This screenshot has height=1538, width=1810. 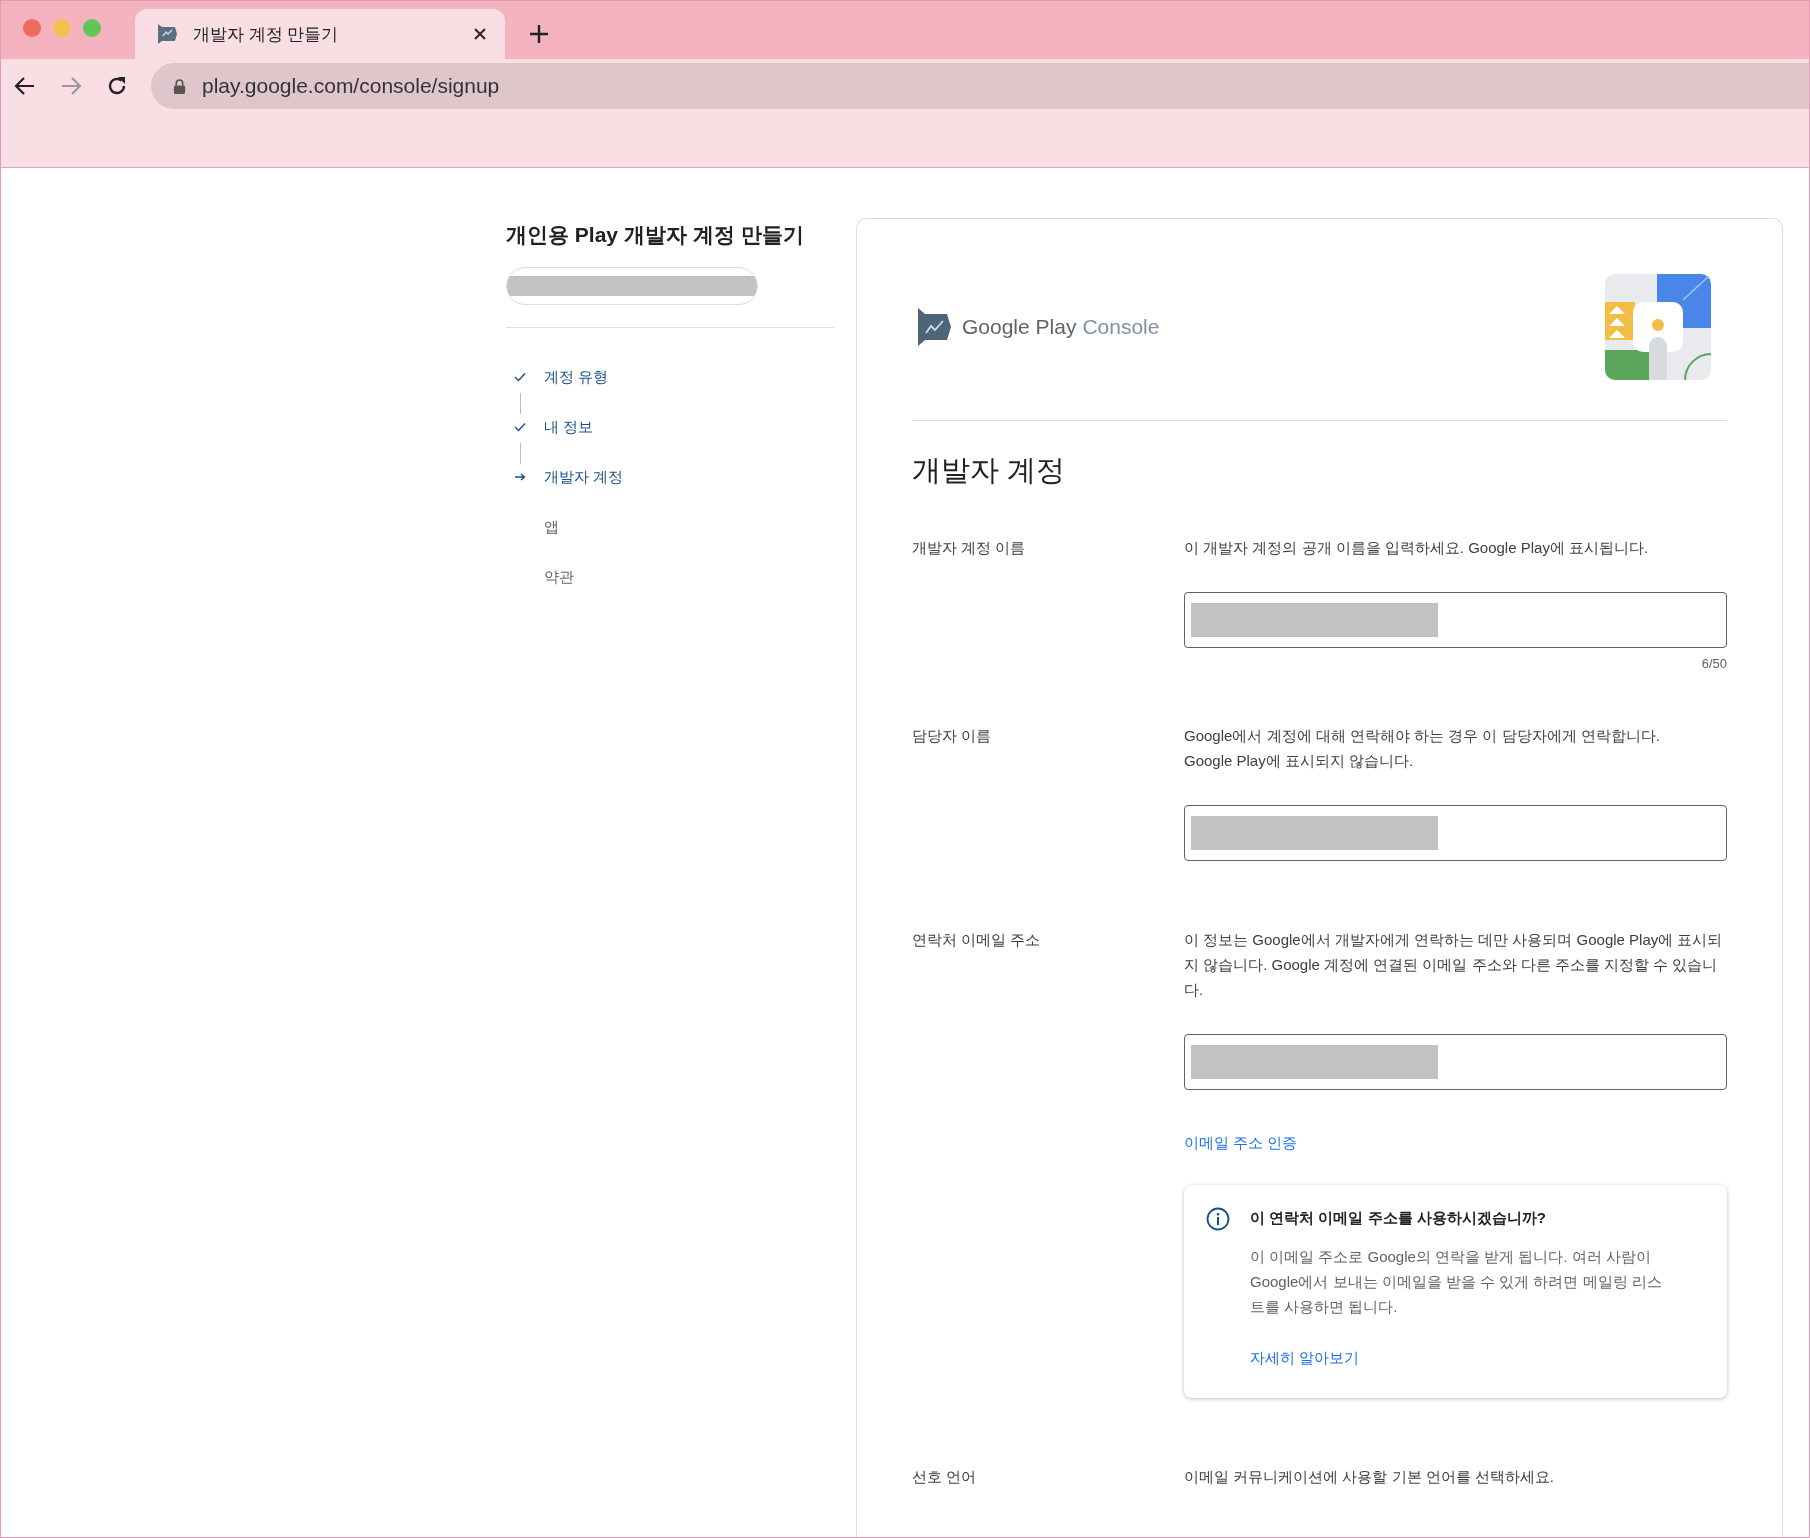 I want to click on section-heading: 개발자 계정, so click(x=989, y=470).